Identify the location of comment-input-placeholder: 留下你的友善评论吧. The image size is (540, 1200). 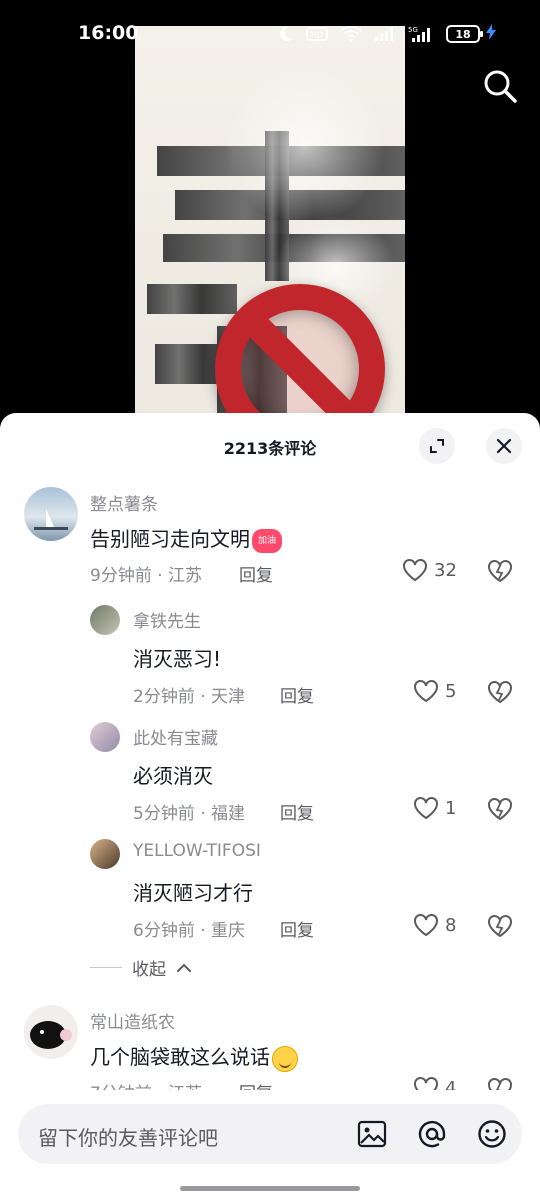
(128, 1138).